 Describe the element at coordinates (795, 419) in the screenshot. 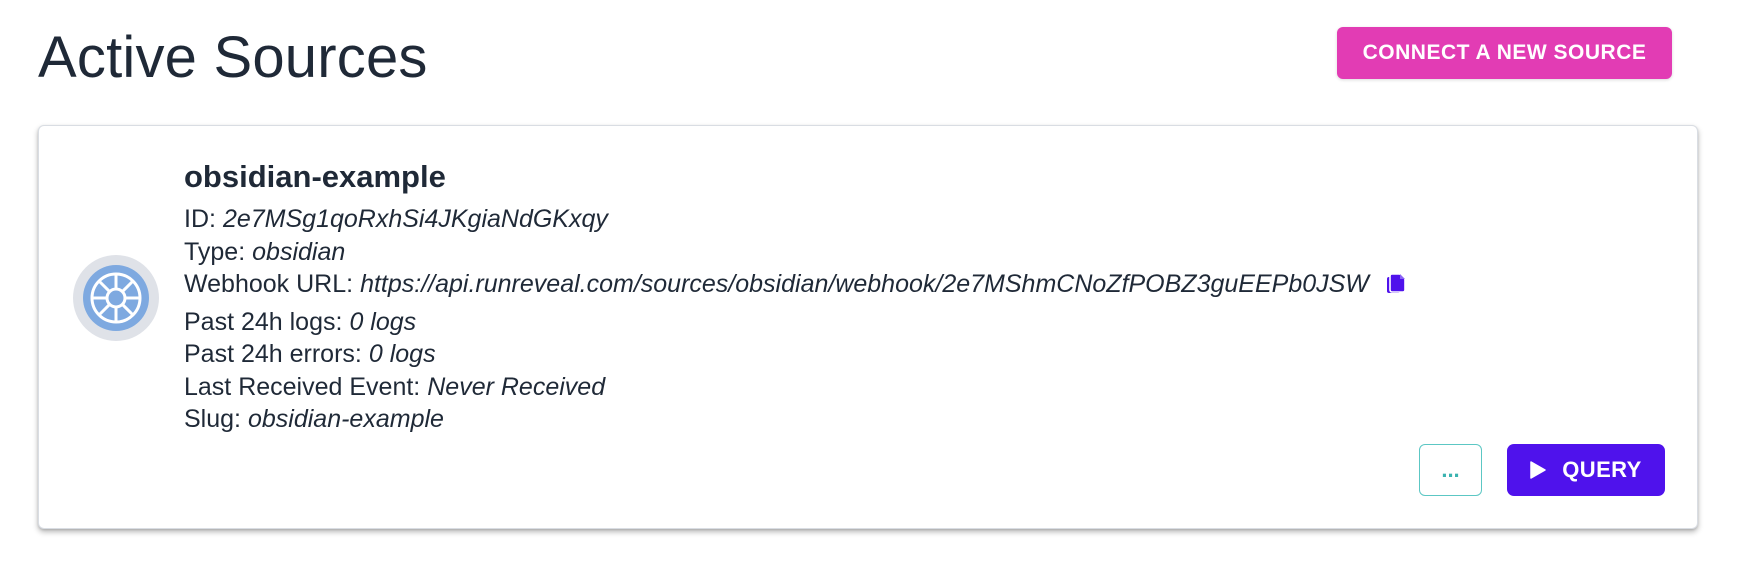

I see `slug-row: Slug: obsidian-example` at that location.